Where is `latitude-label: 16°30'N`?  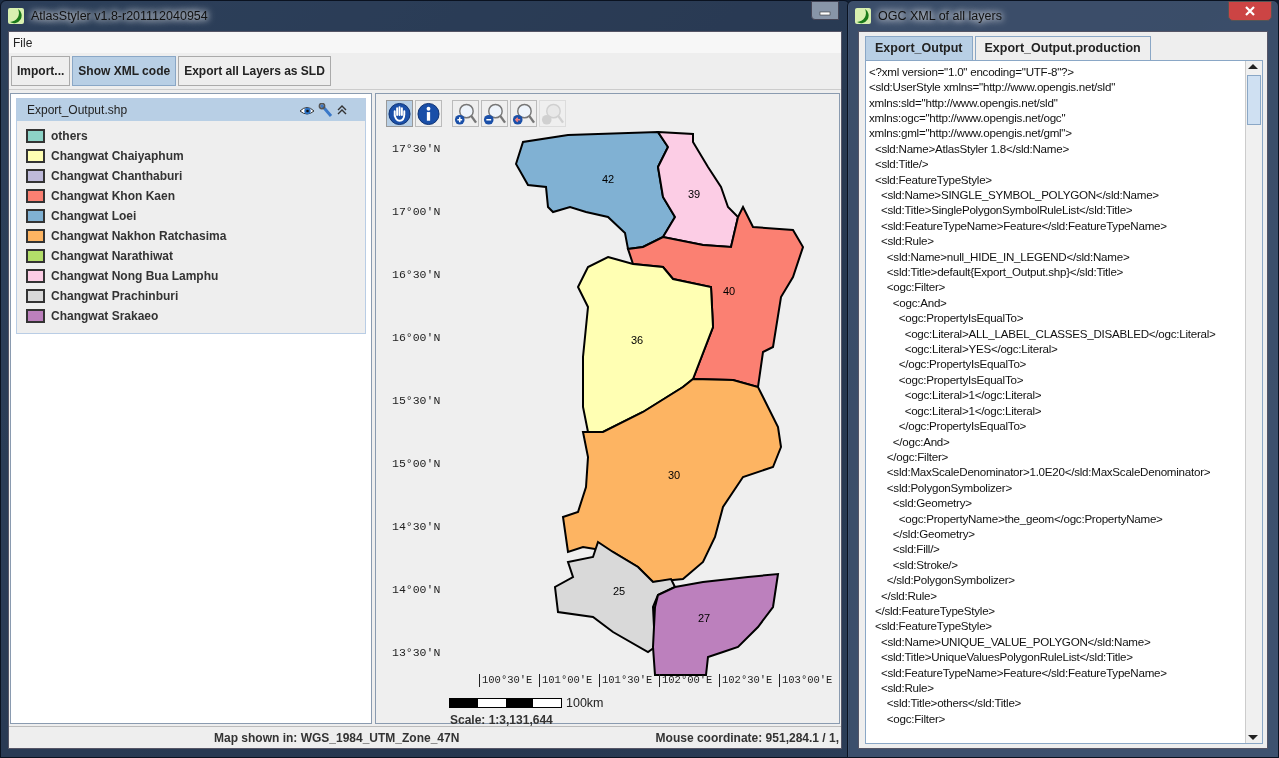
latitude-label: 16°30'N is located at coordinates (416, 275).